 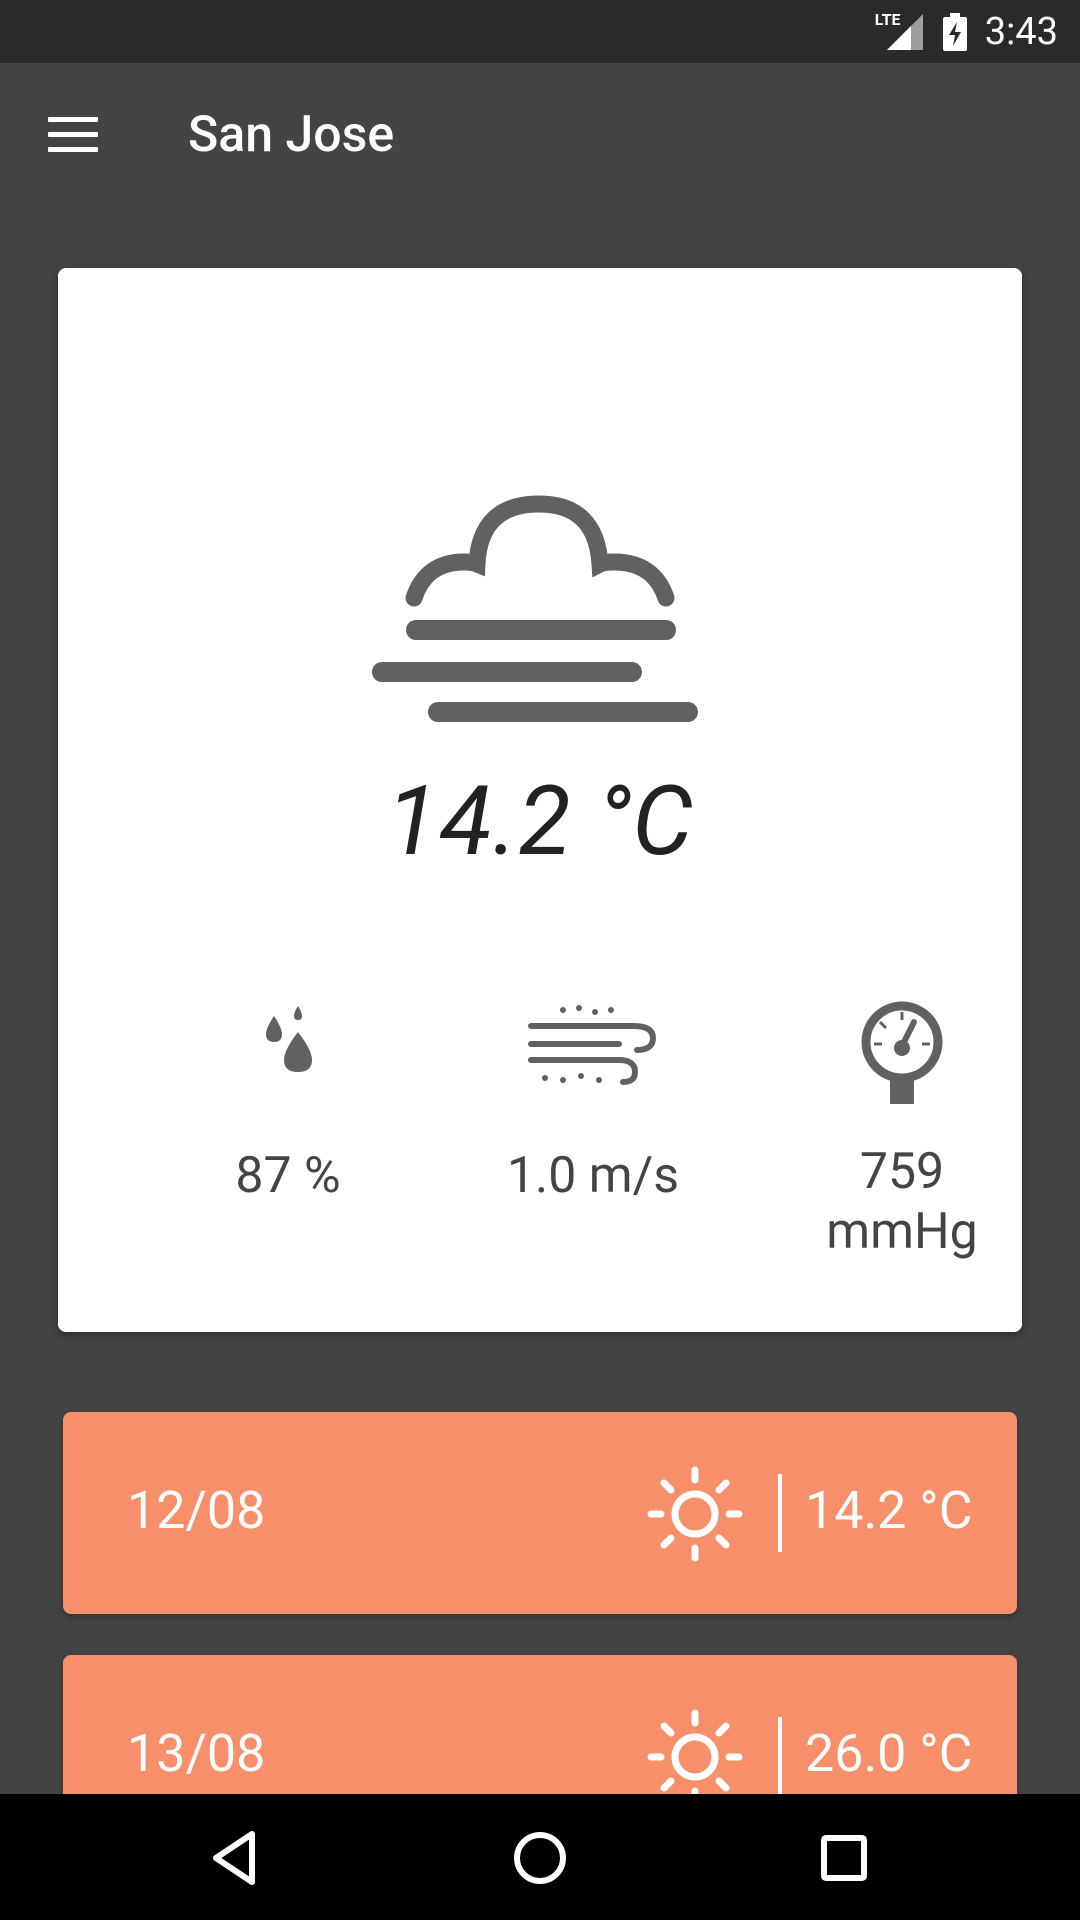 I want to click on humidity-value: 87 %, so click(x=288, y=1176).